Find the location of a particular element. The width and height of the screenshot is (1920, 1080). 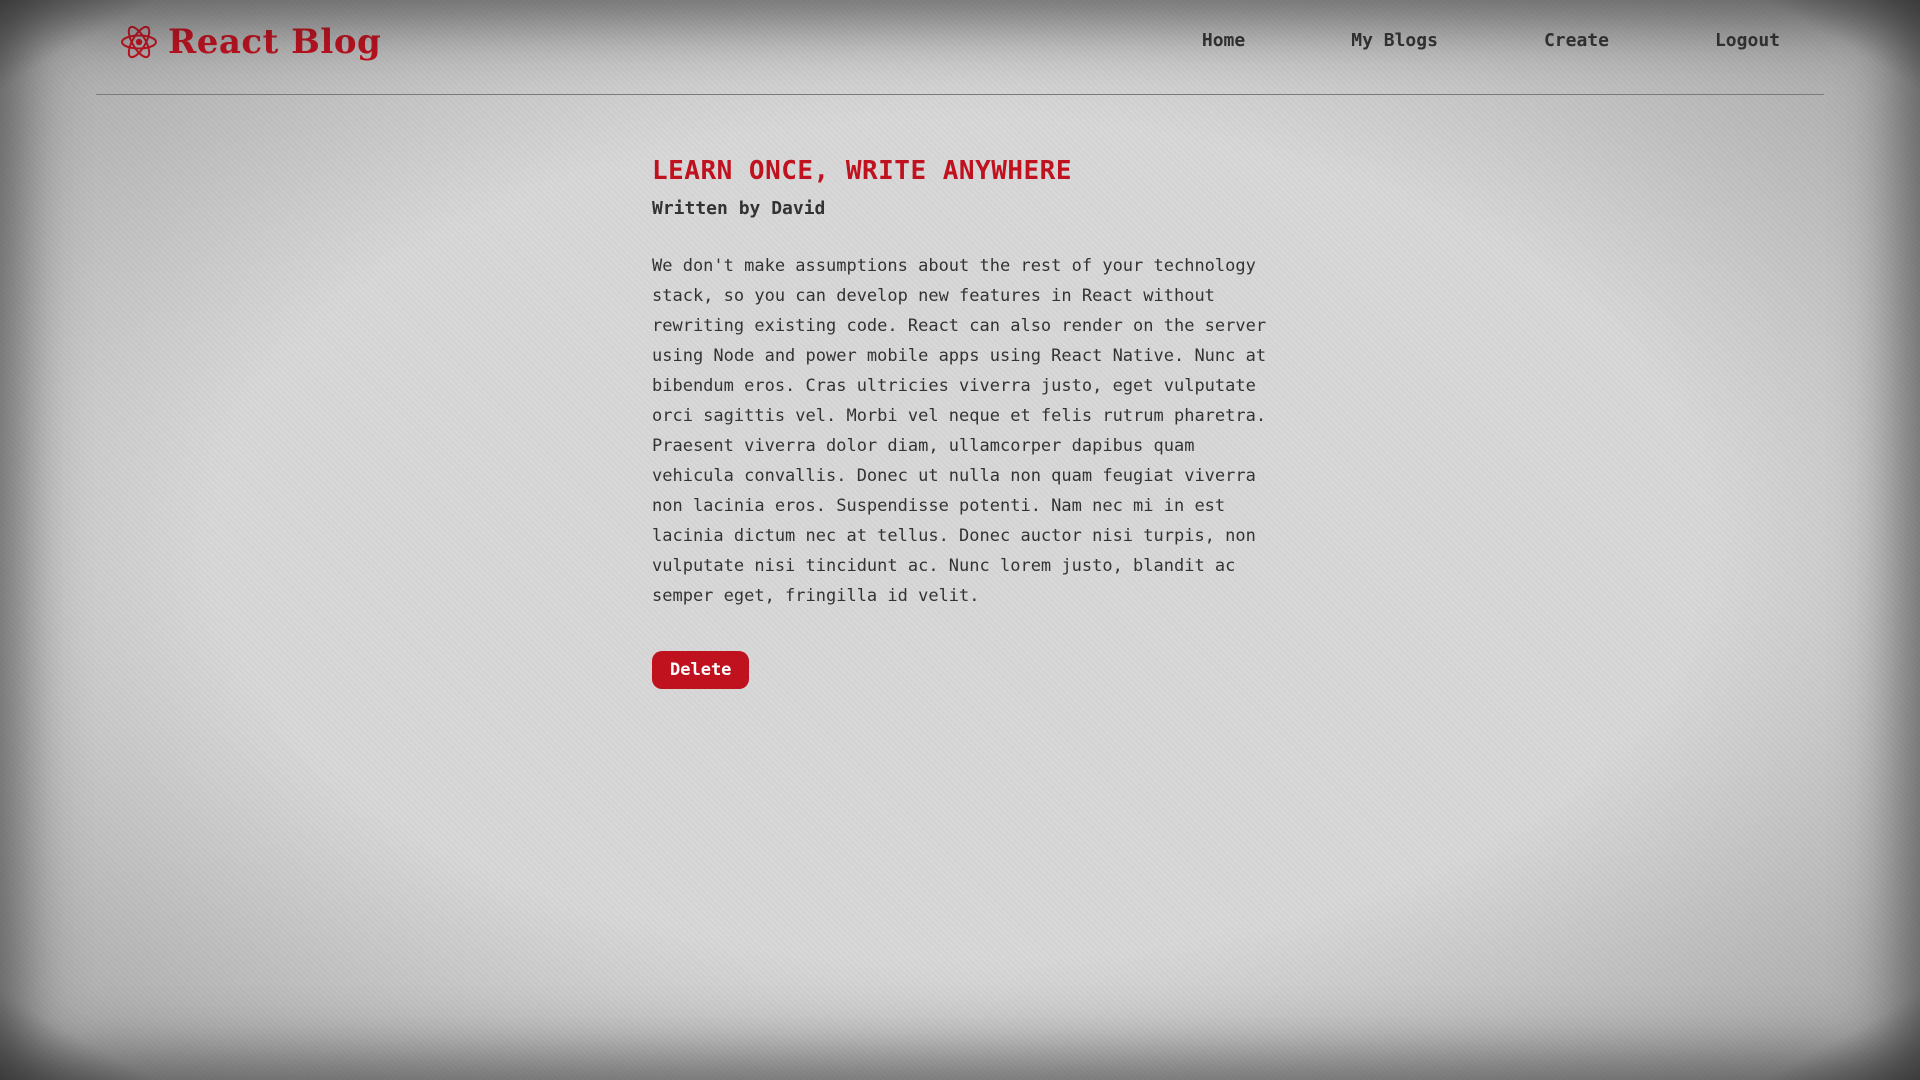

nav-my-blogs-link: My Blogs is located at coordinates (1394, 40).